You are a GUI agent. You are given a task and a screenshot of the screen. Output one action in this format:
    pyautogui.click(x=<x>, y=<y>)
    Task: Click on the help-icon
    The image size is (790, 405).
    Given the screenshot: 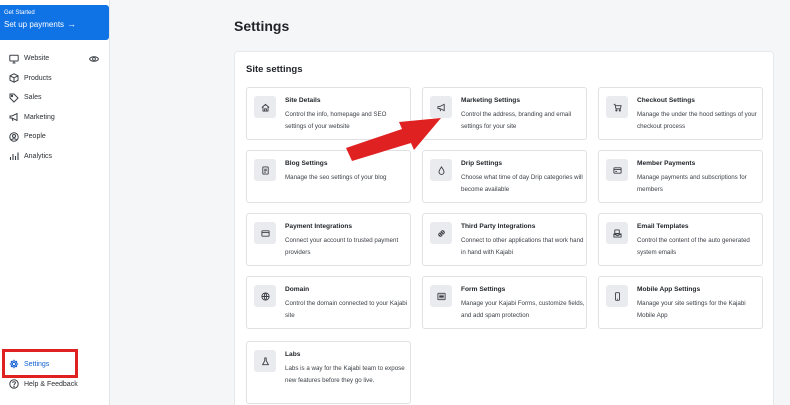 What is the action you would take?
    pyautogui.click(x=14, y=384)
    